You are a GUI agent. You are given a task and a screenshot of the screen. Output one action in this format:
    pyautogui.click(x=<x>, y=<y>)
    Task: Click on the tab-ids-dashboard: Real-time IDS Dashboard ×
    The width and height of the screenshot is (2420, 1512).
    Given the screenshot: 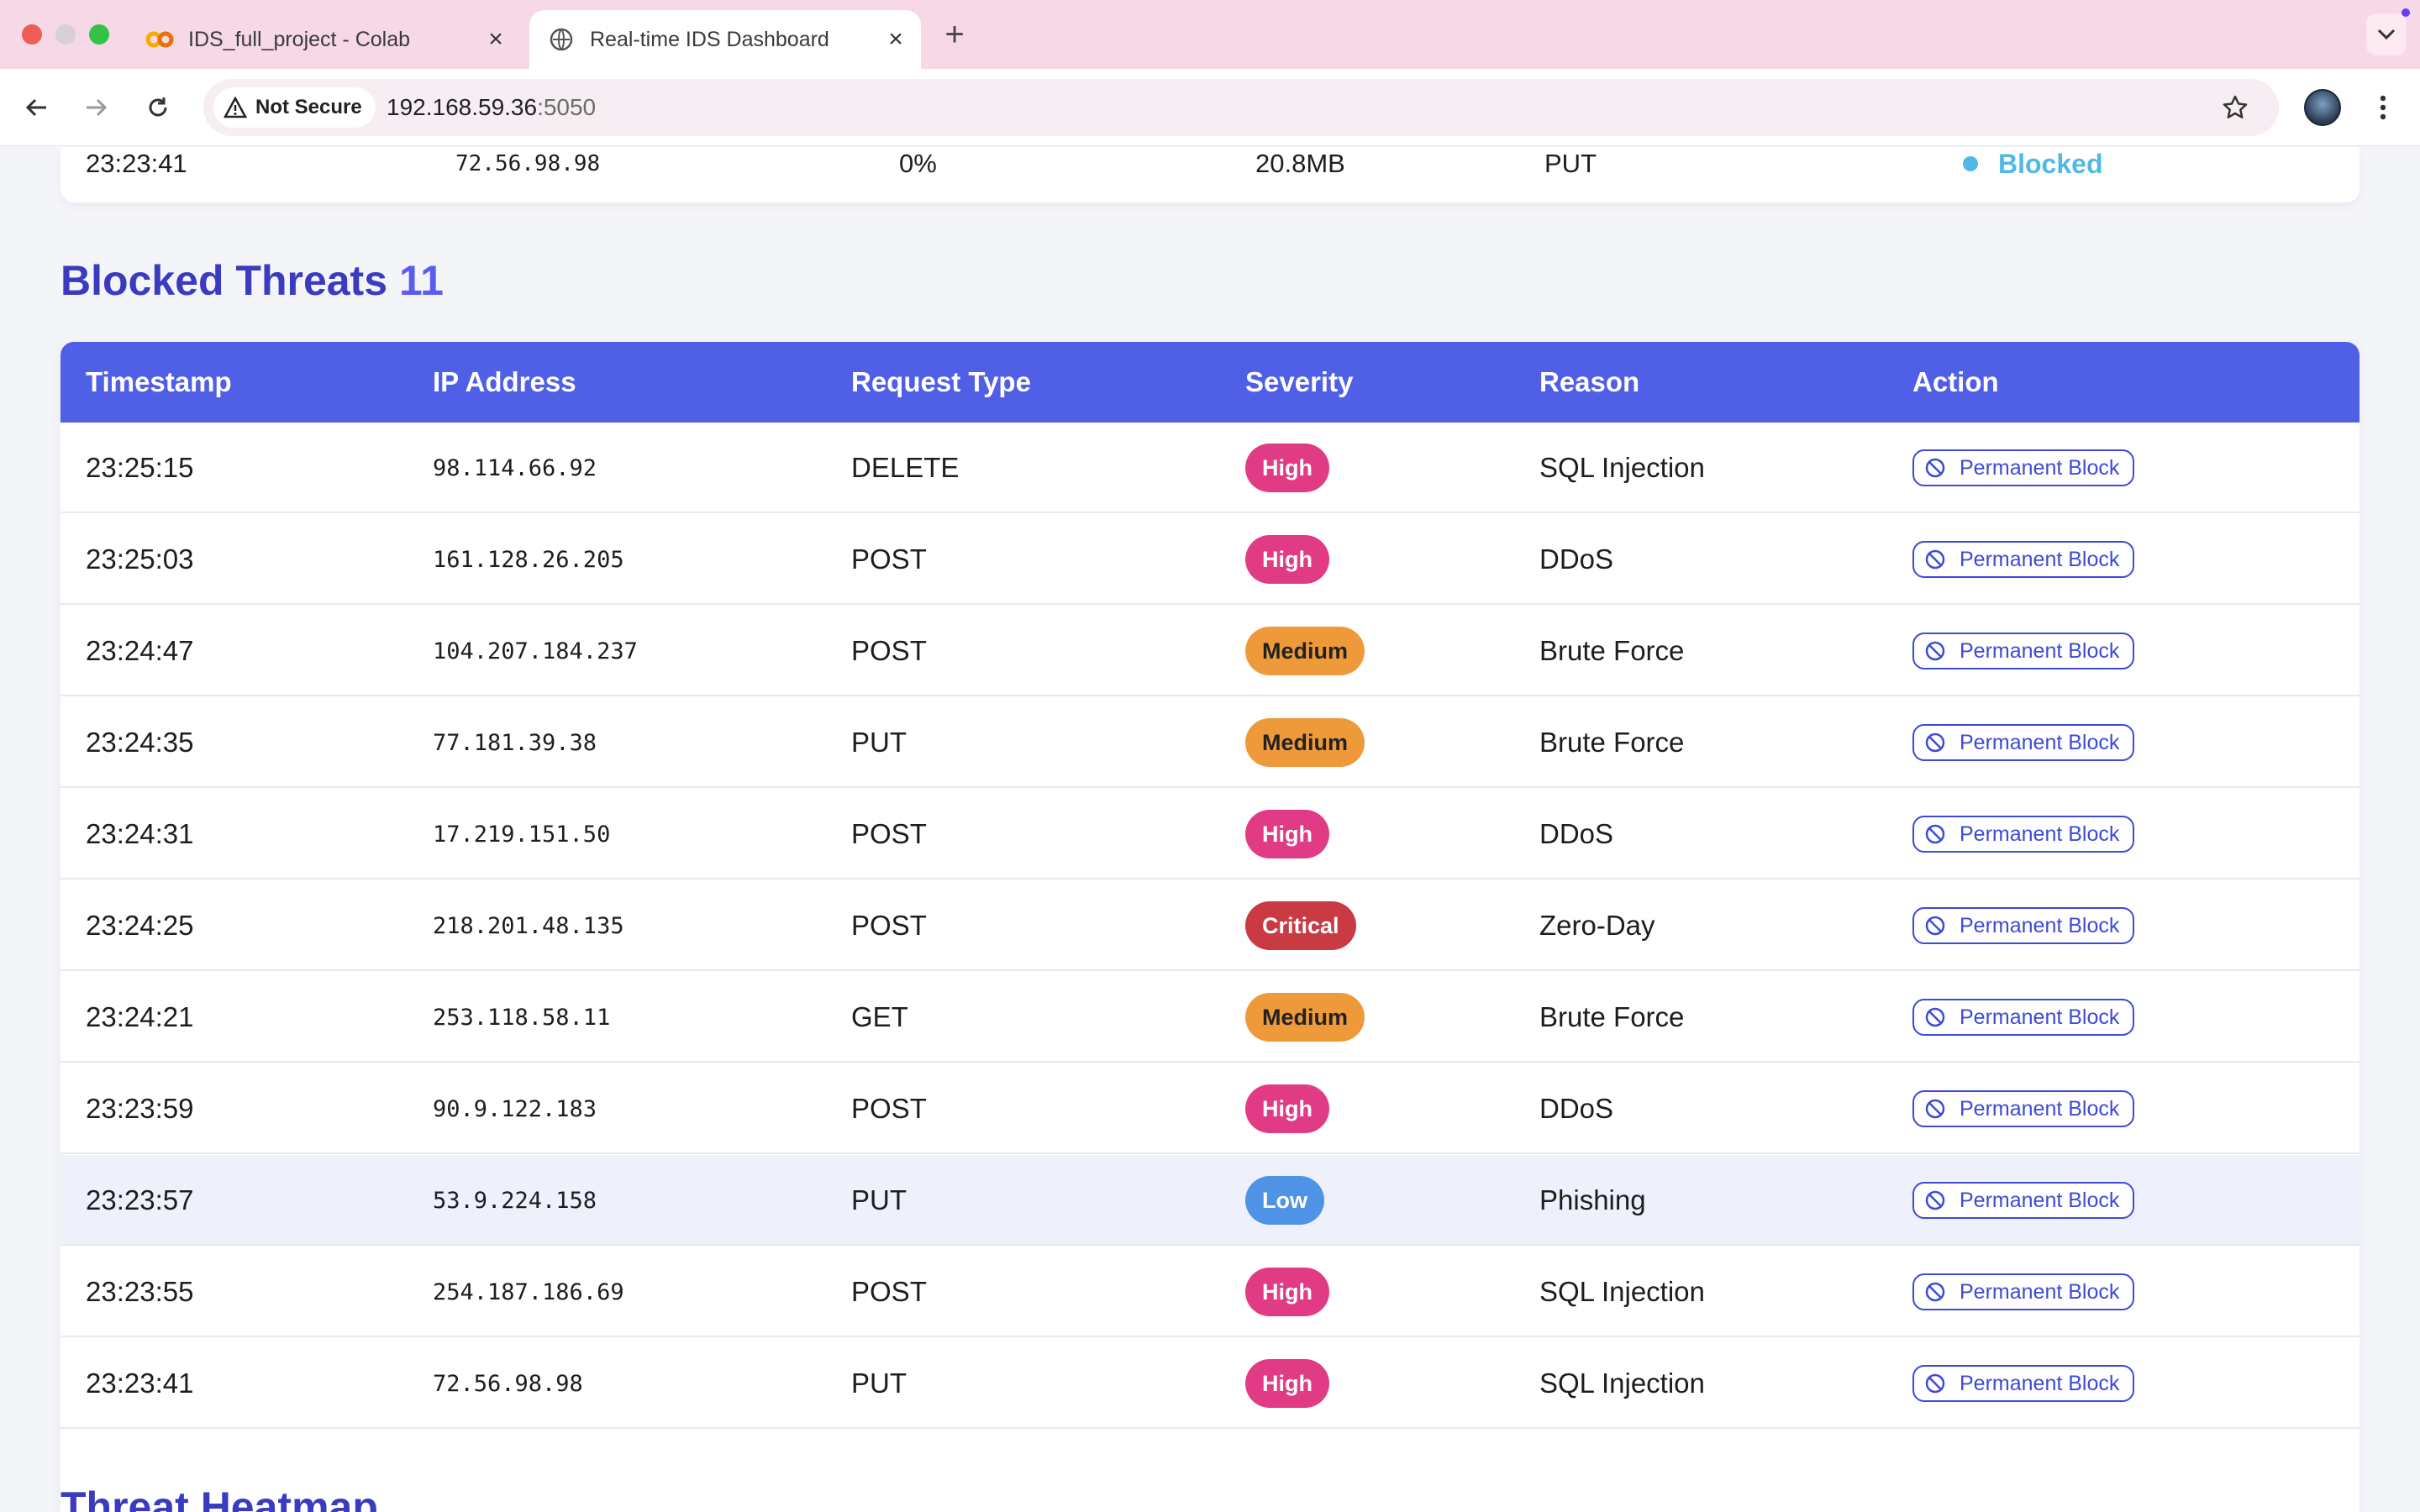 What is the action you would take?
    pyautogui.click(x=725, y=39)
    